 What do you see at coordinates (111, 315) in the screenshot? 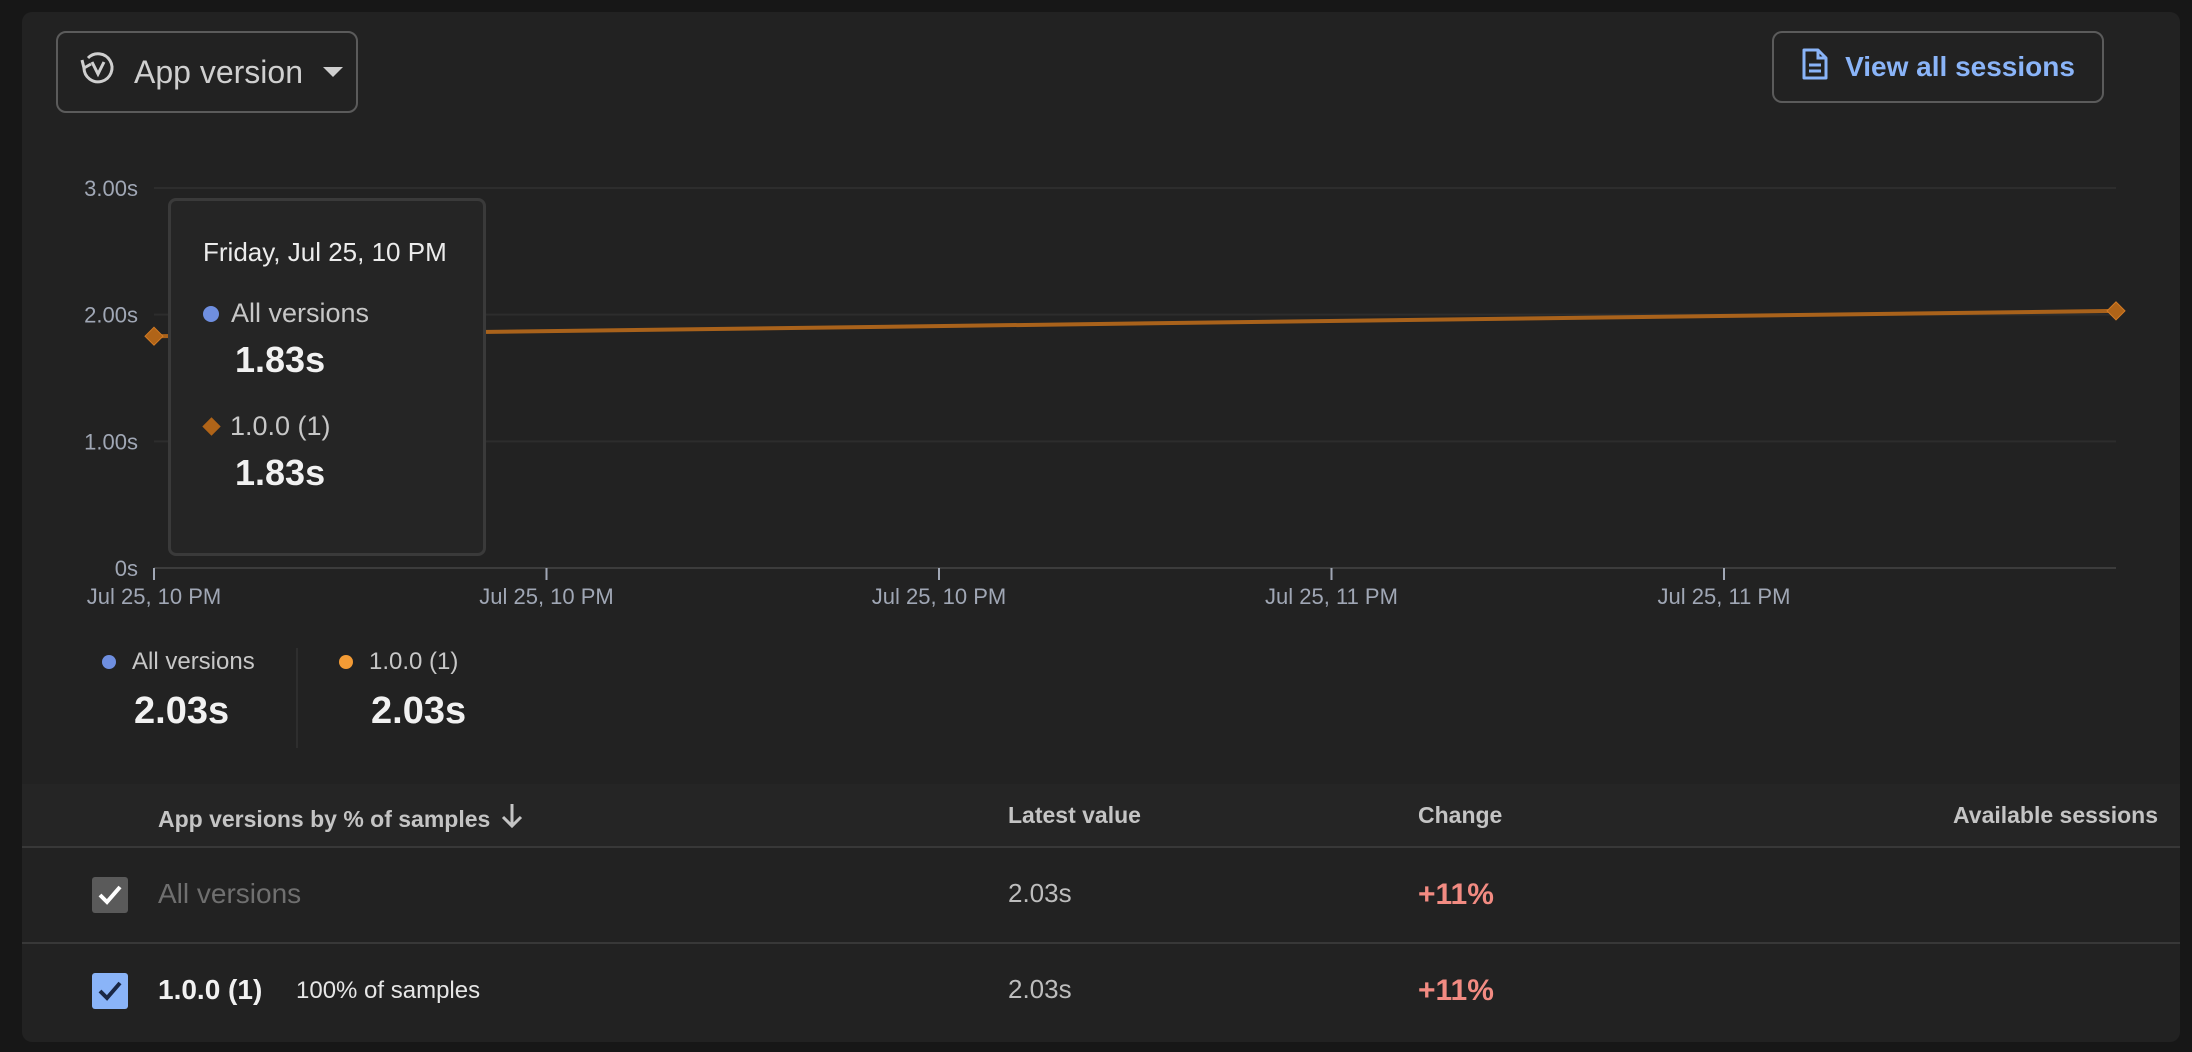
I see `y-tick-label: 2.00s` at bounding box center [111, 315].